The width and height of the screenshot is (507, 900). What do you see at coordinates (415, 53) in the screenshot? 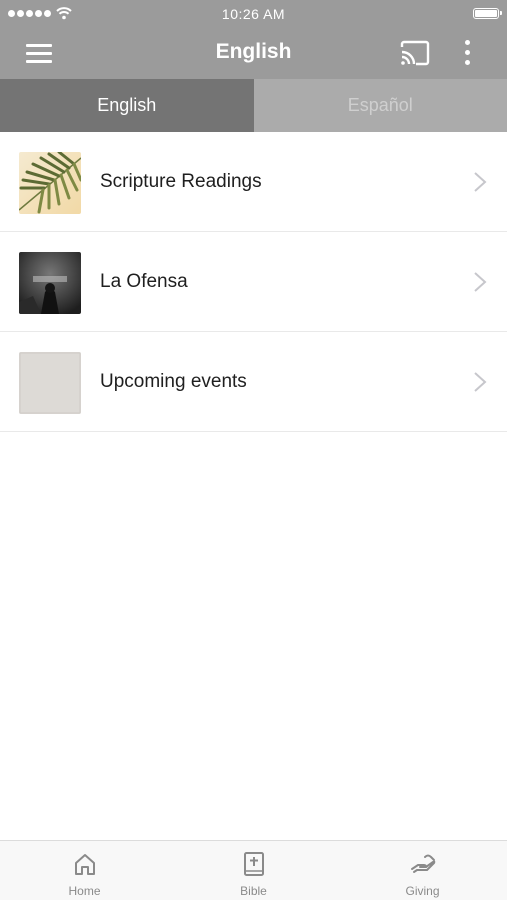
I see `cast-icon` at bounding box center [415, 53].